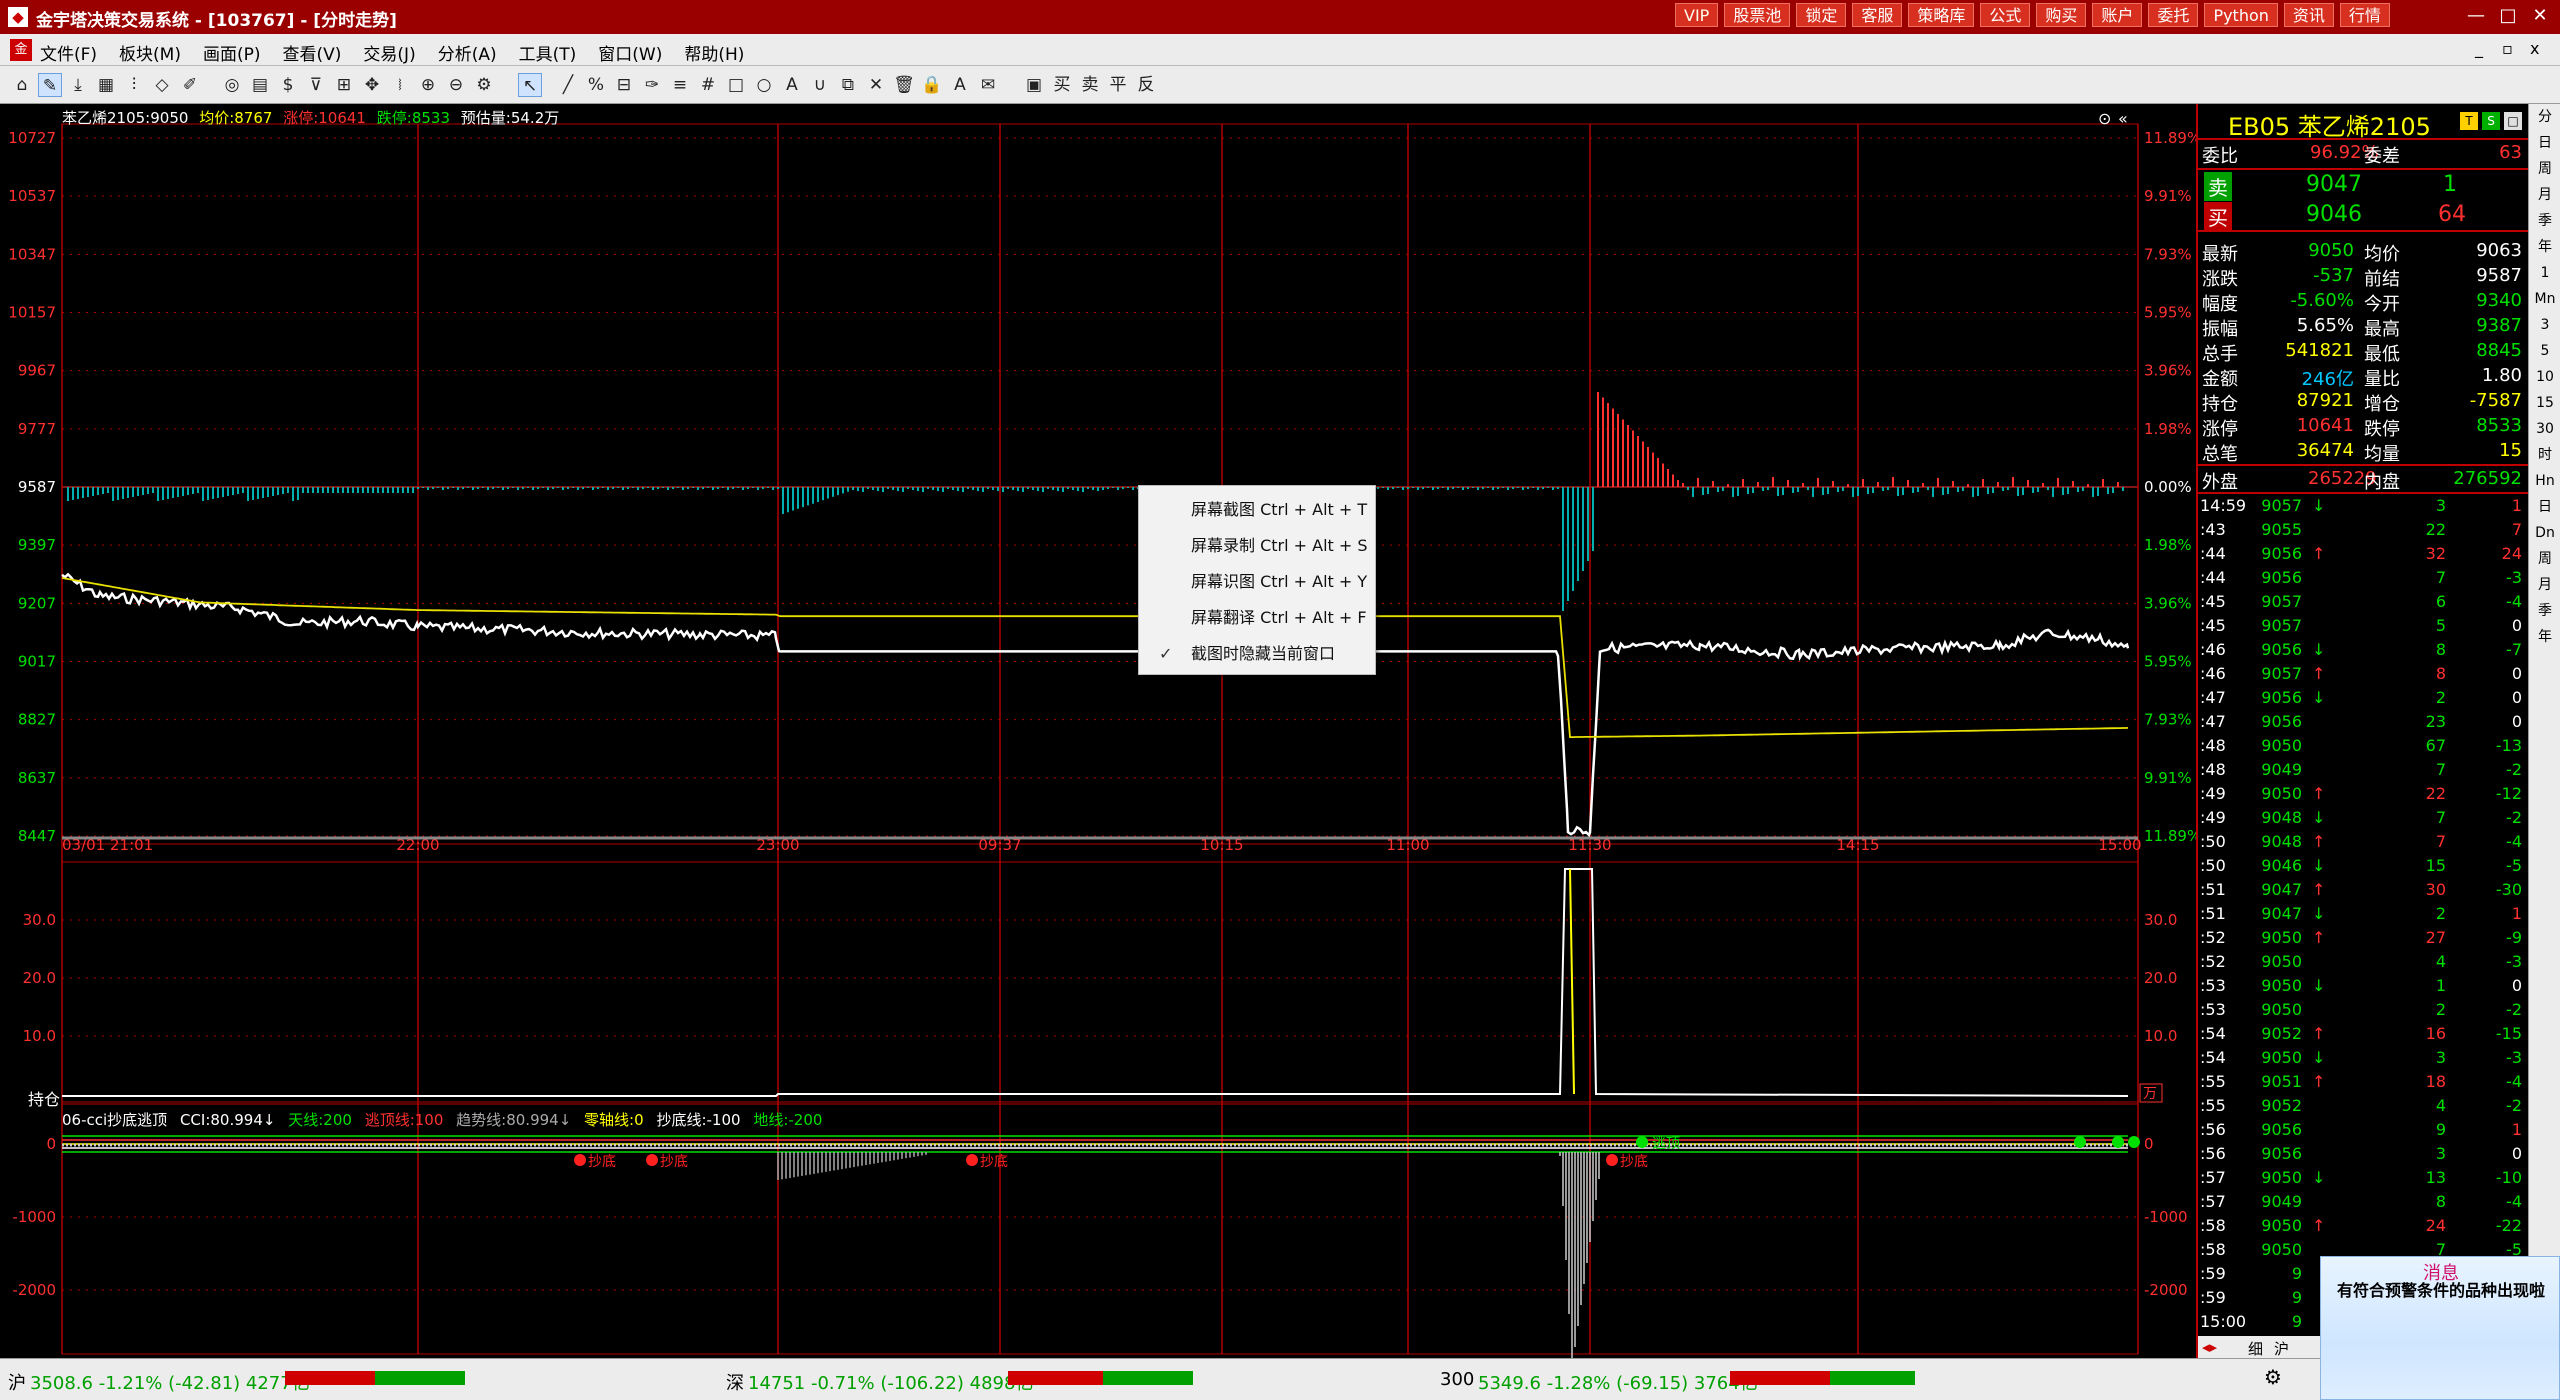  Describe the element at coordinates (288, 85) in the screenshot. I see `dollar-icon: $` at that location.